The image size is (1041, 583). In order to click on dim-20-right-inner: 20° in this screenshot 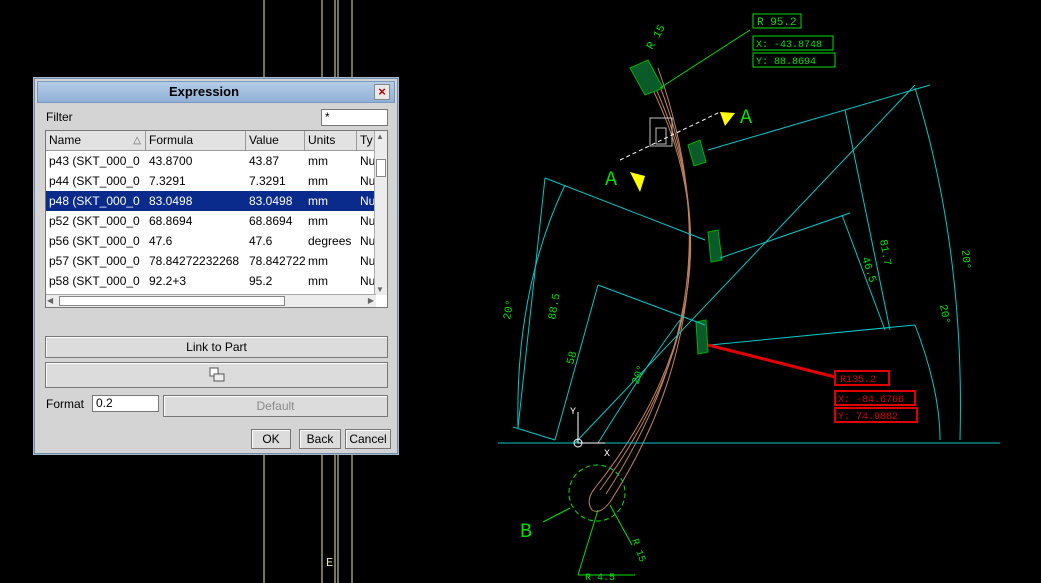, I will do `click(943, 315)`.